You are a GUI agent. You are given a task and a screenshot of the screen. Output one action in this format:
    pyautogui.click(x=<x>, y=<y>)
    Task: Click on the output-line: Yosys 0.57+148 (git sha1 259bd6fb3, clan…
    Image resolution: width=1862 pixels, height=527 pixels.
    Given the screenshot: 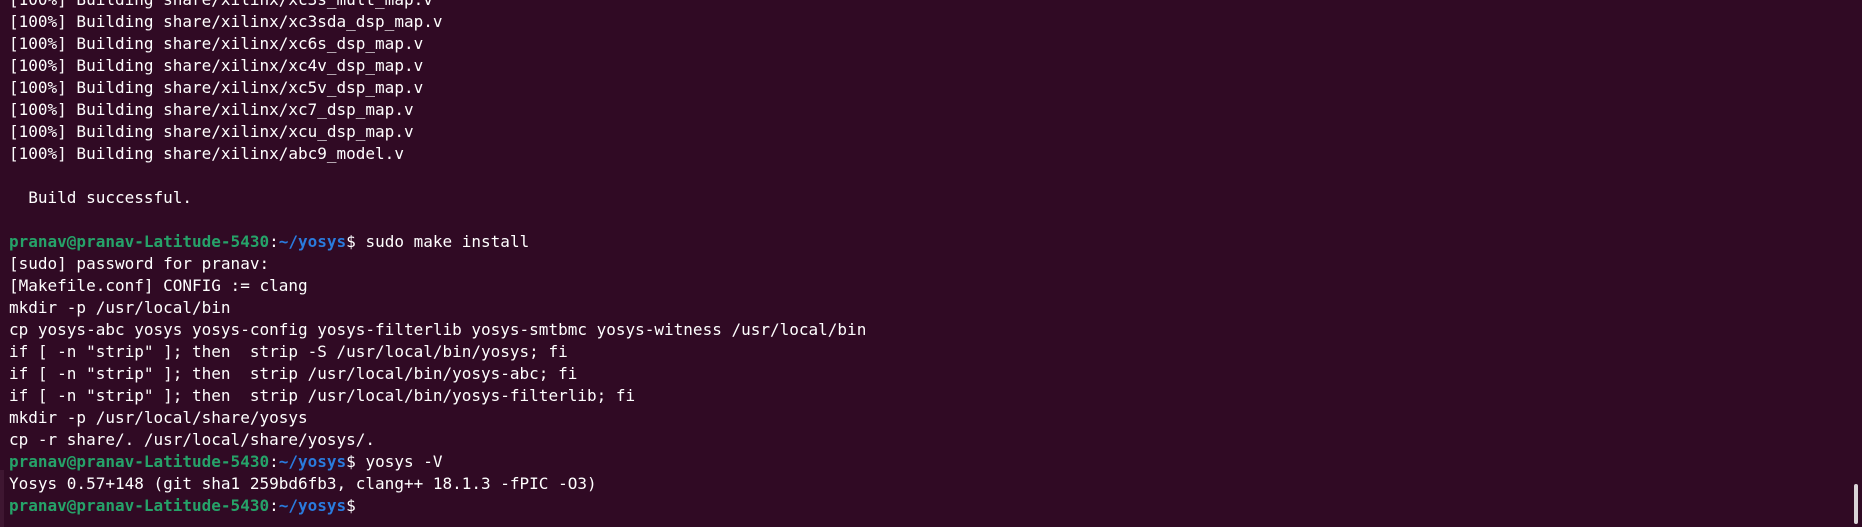 What is the action you would take?
    pyautogui.click(x=303, y=483)
    